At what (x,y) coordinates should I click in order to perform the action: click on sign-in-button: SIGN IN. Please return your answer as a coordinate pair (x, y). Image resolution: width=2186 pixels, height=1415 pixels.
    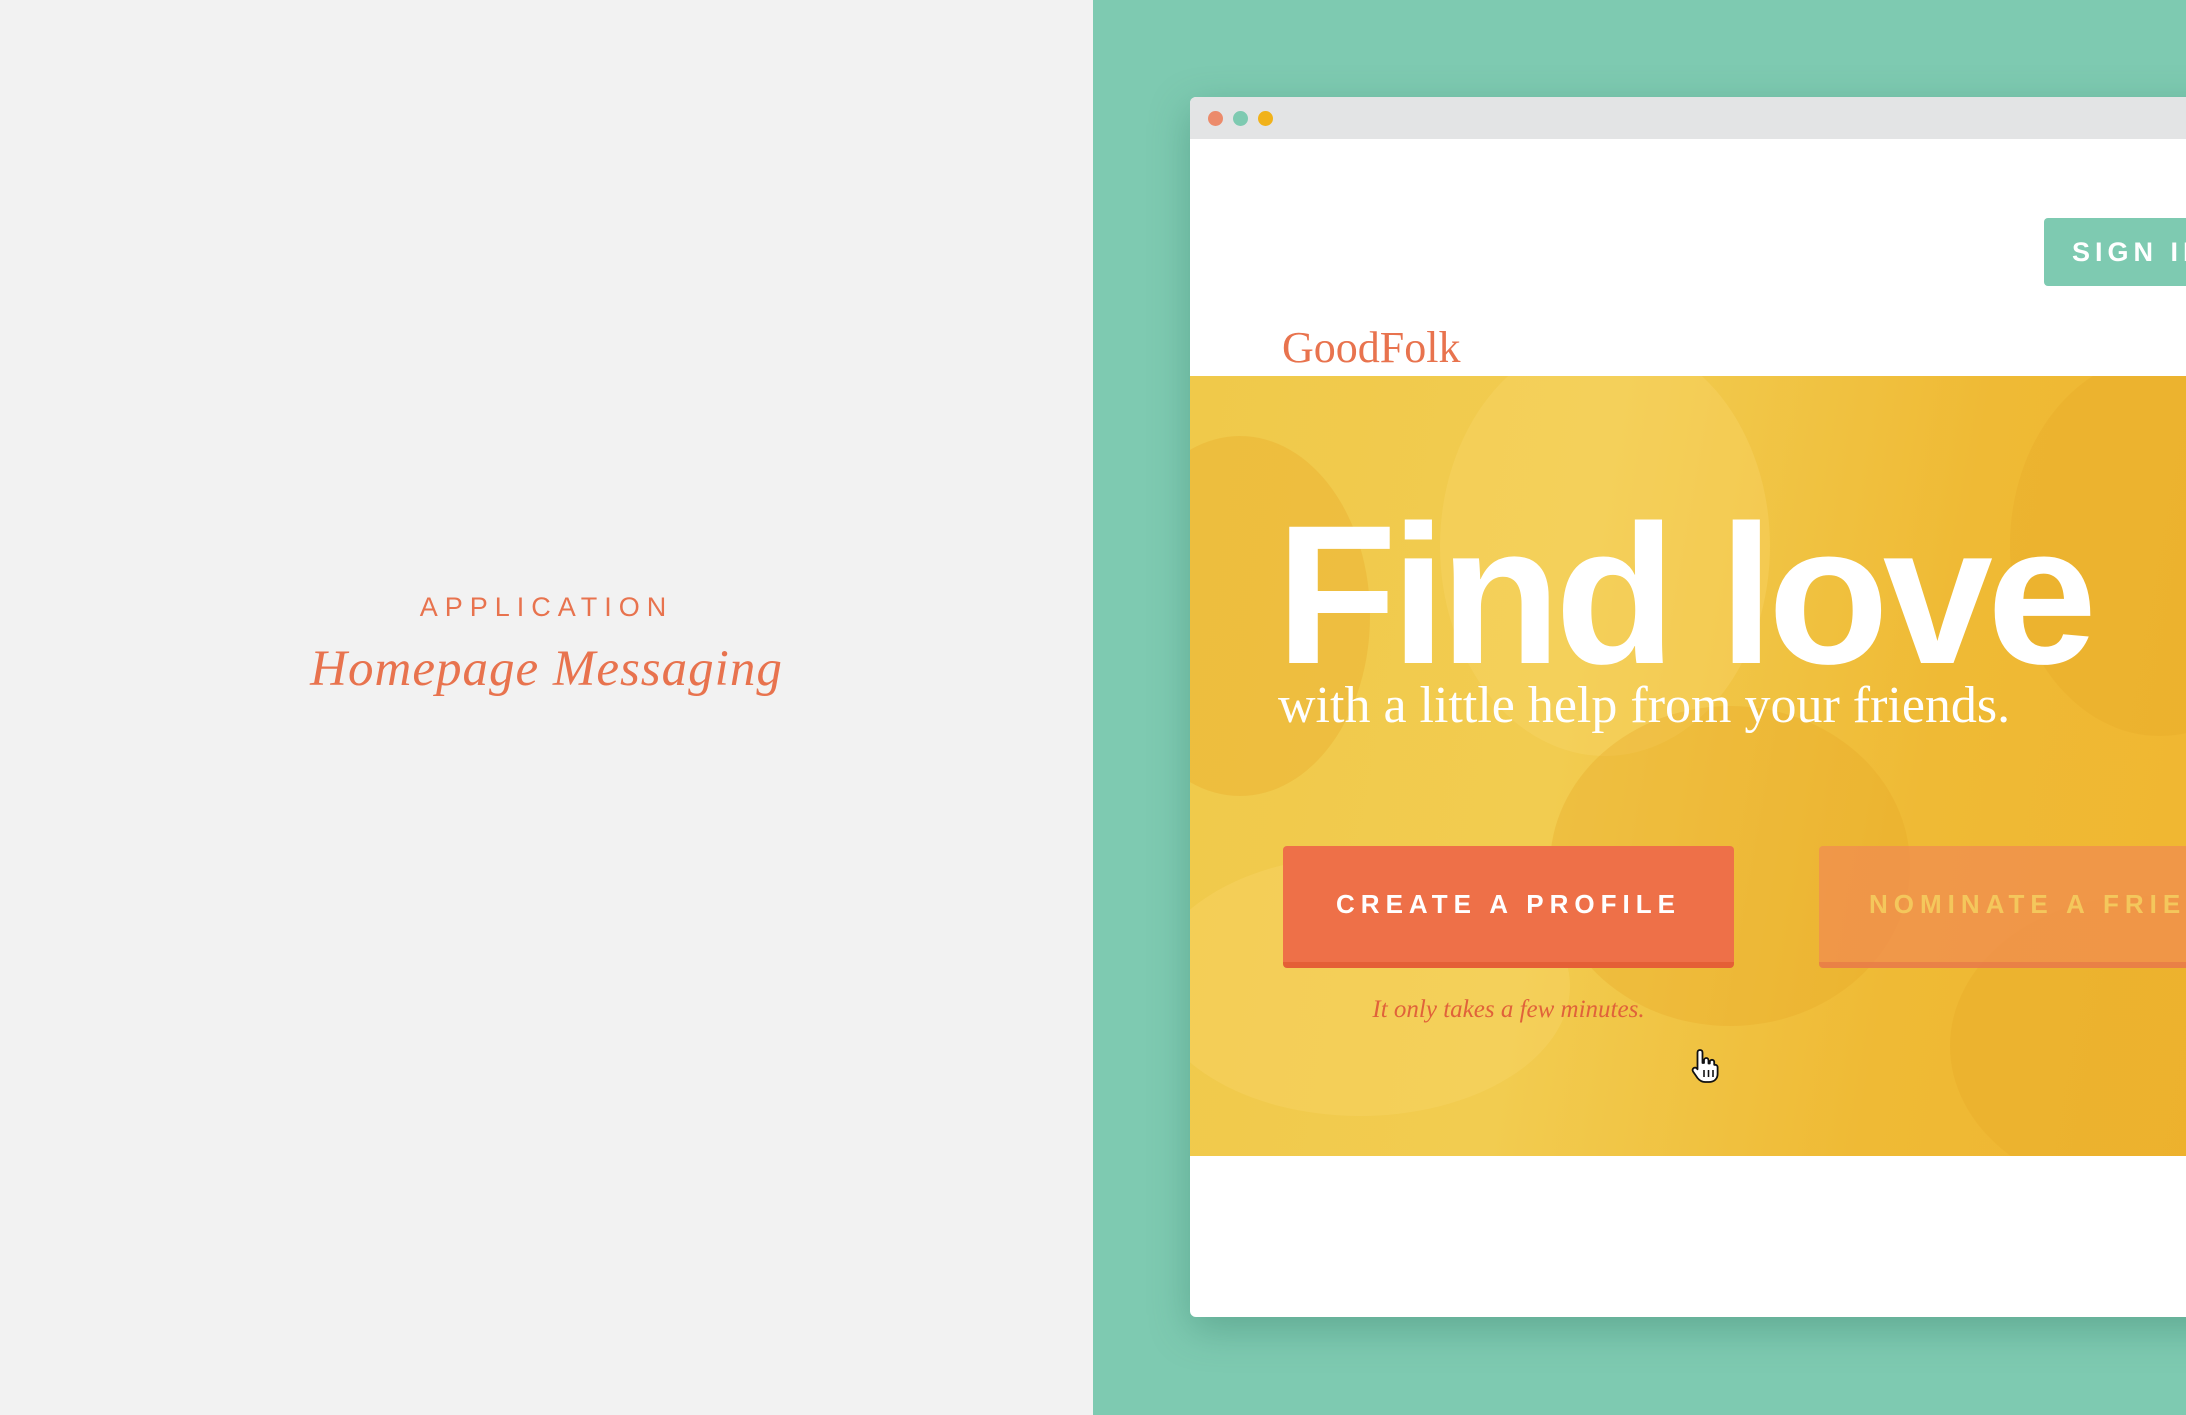
    Looking at the image, I should click on (2115, 252).